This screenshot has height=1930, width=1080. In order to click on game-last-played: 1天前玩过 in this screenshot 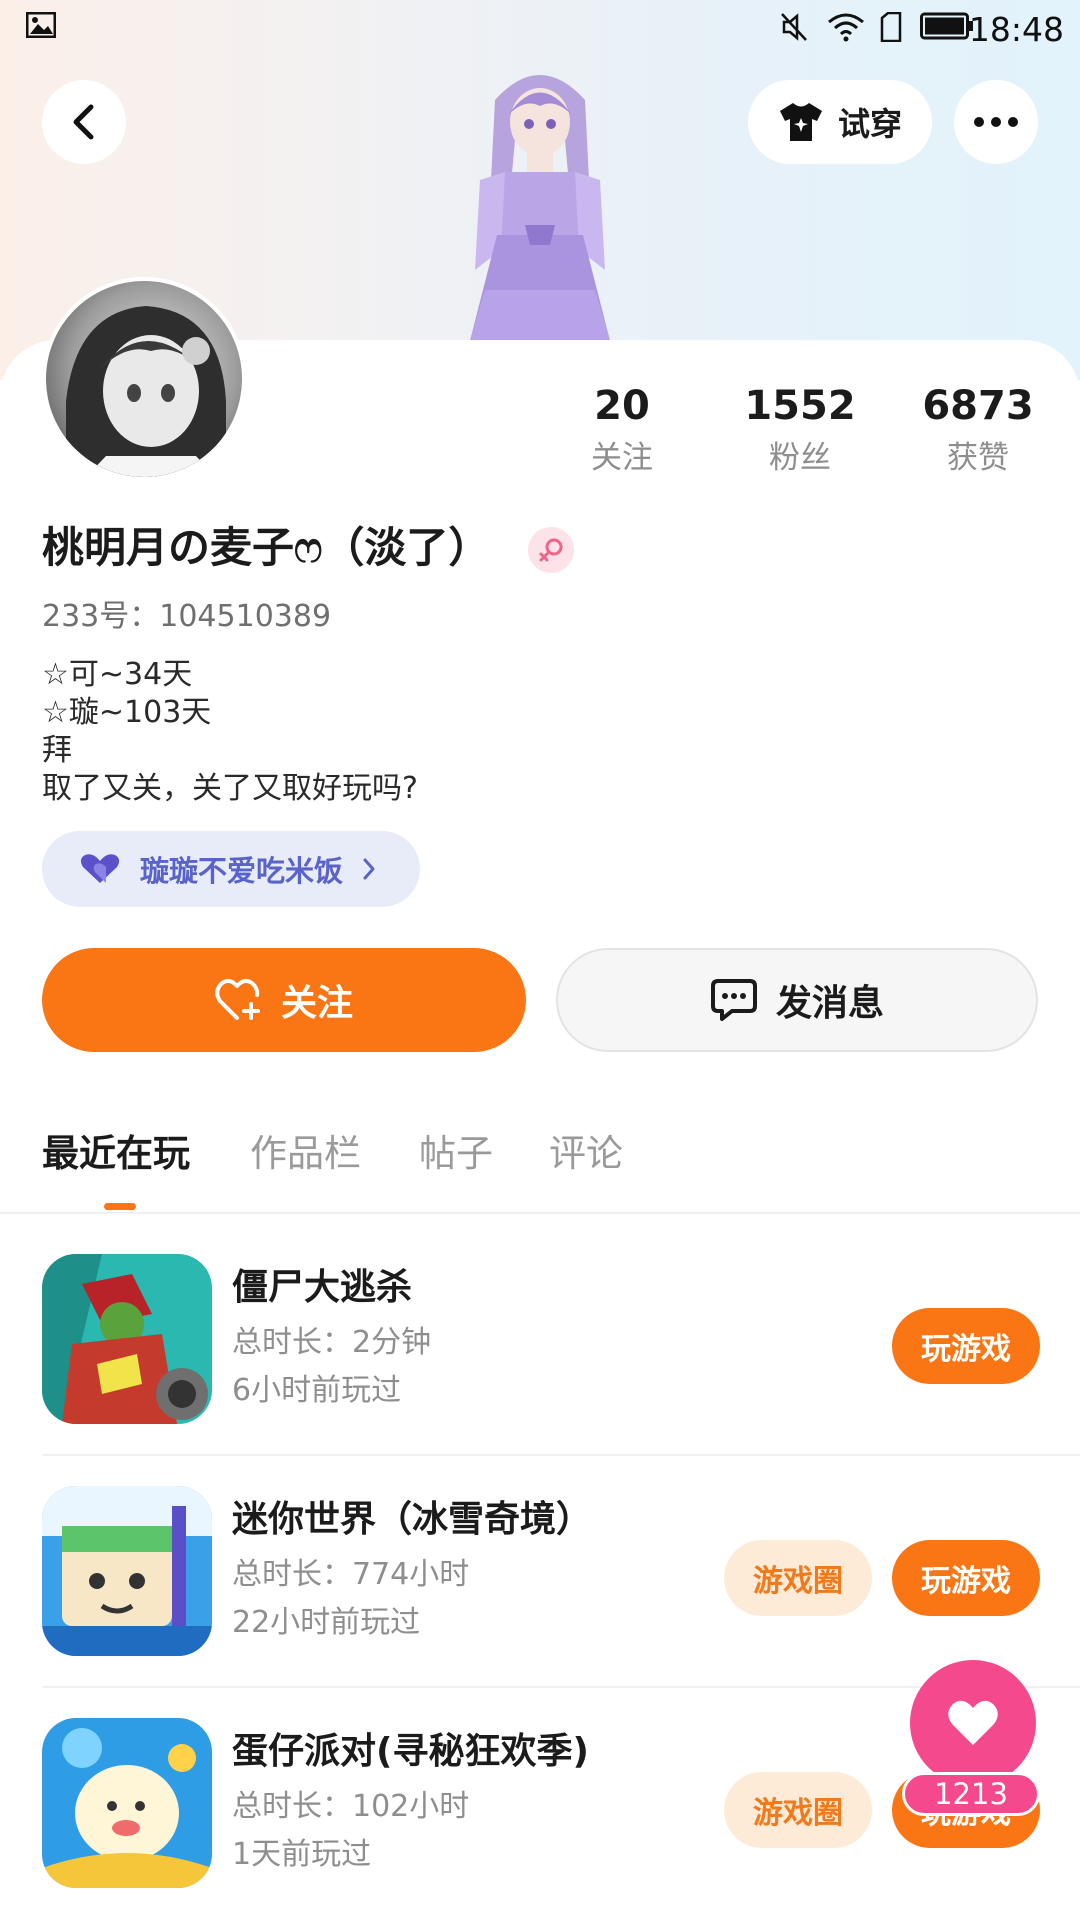, I will do `click(302, 1854)`.